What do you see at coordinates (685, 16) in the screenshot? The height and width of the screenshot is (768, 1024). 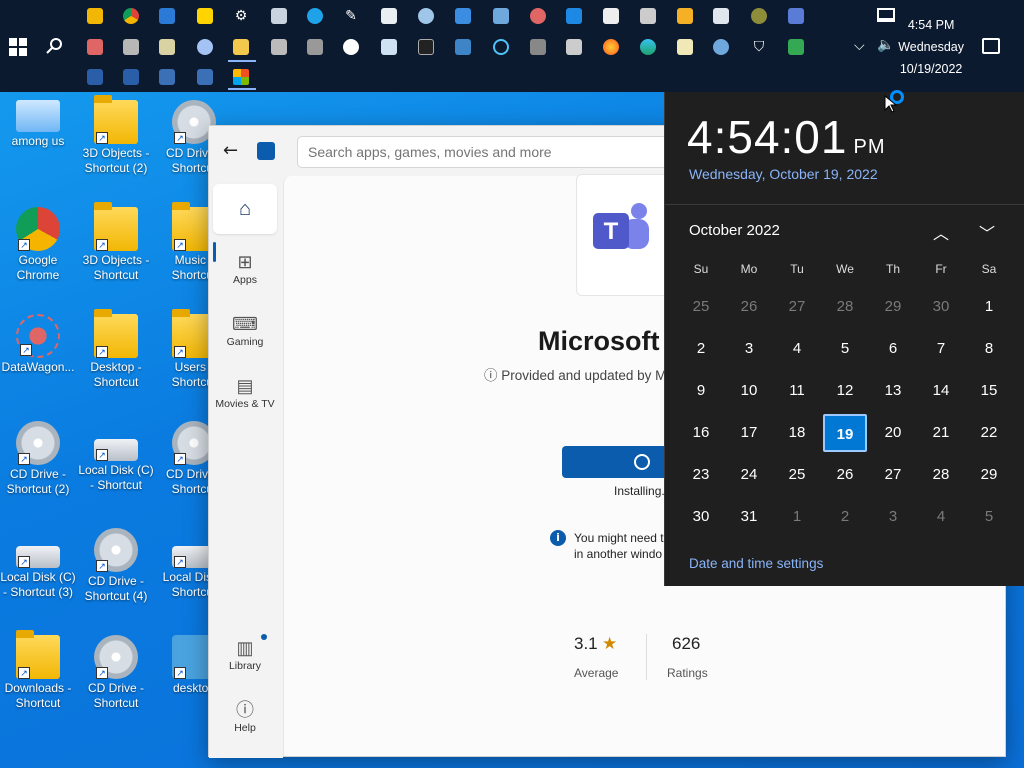 I see `media-player-icon` at bounding box center [685, 16].